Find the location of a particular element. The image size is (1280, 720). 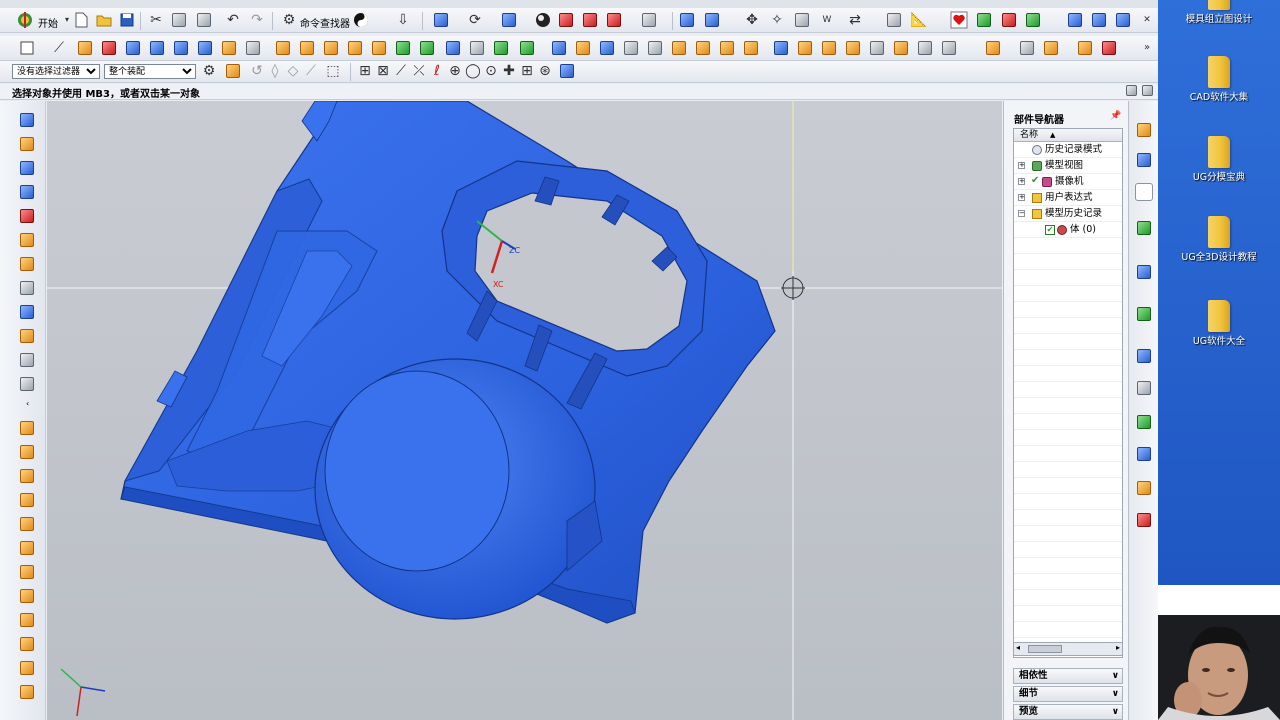

deselect-icon: ↺ is located at coordinates (257, 71).